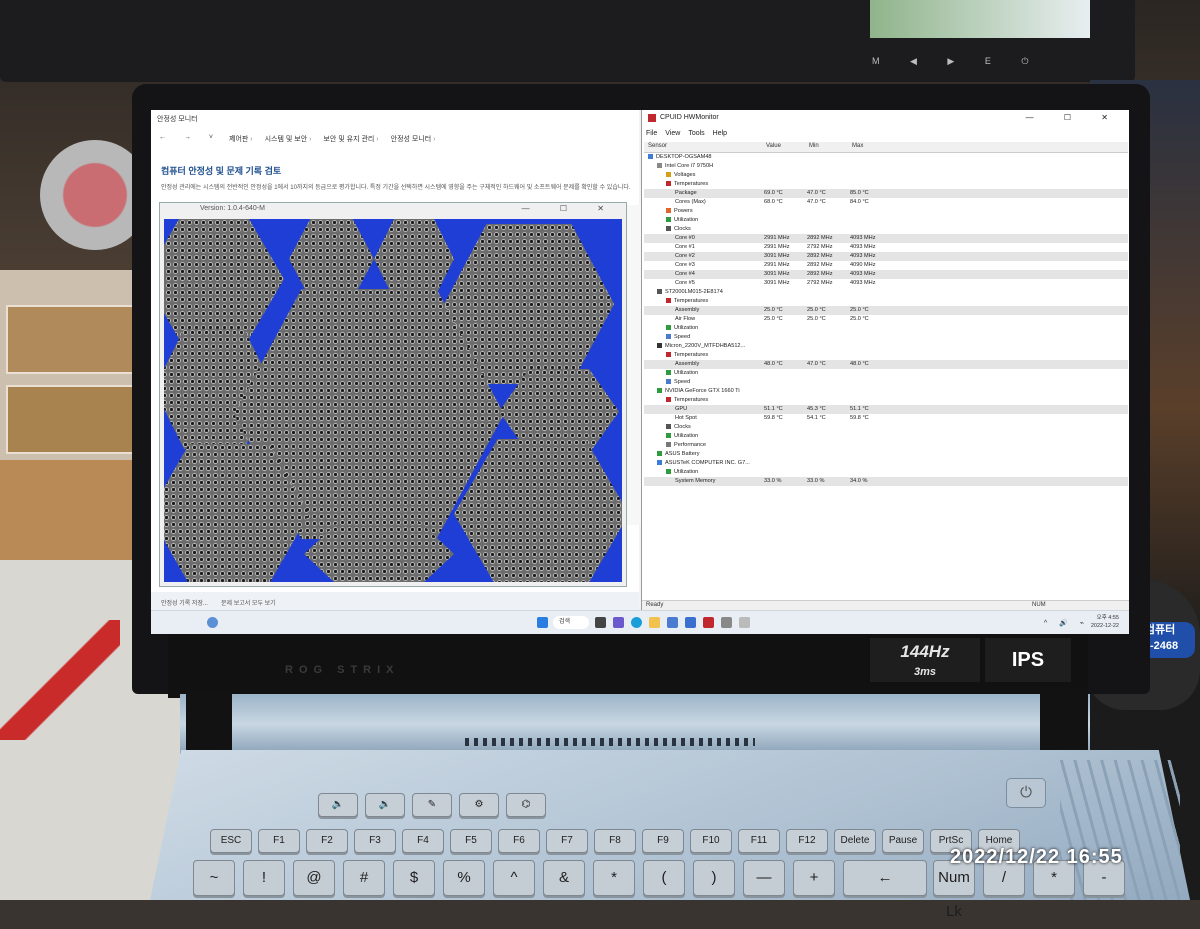 The image size is (1200, 929). What do you see at coordinates (903, 841) in the screenshot?
I see `function-key: Pause` at bounding box center [903, 841].